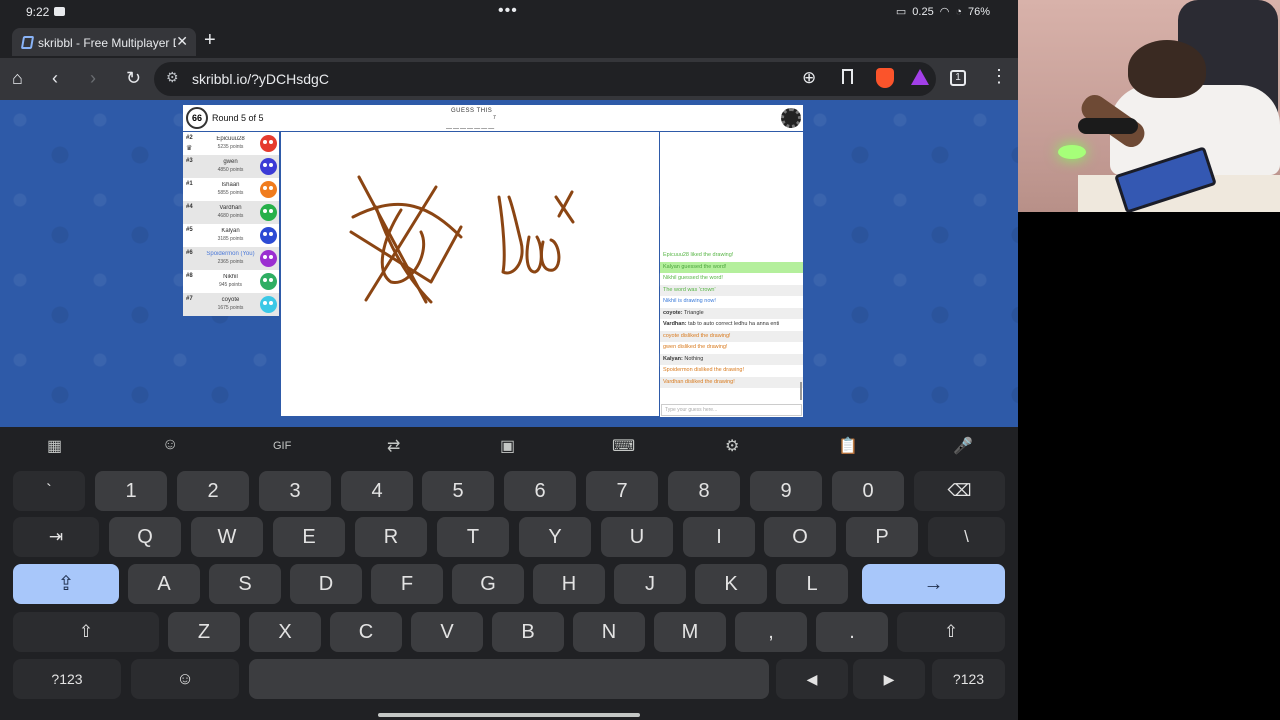  Describe the element at coordinates (285, 632) in the screenshot. I see `key-row4-2: X` at that location.